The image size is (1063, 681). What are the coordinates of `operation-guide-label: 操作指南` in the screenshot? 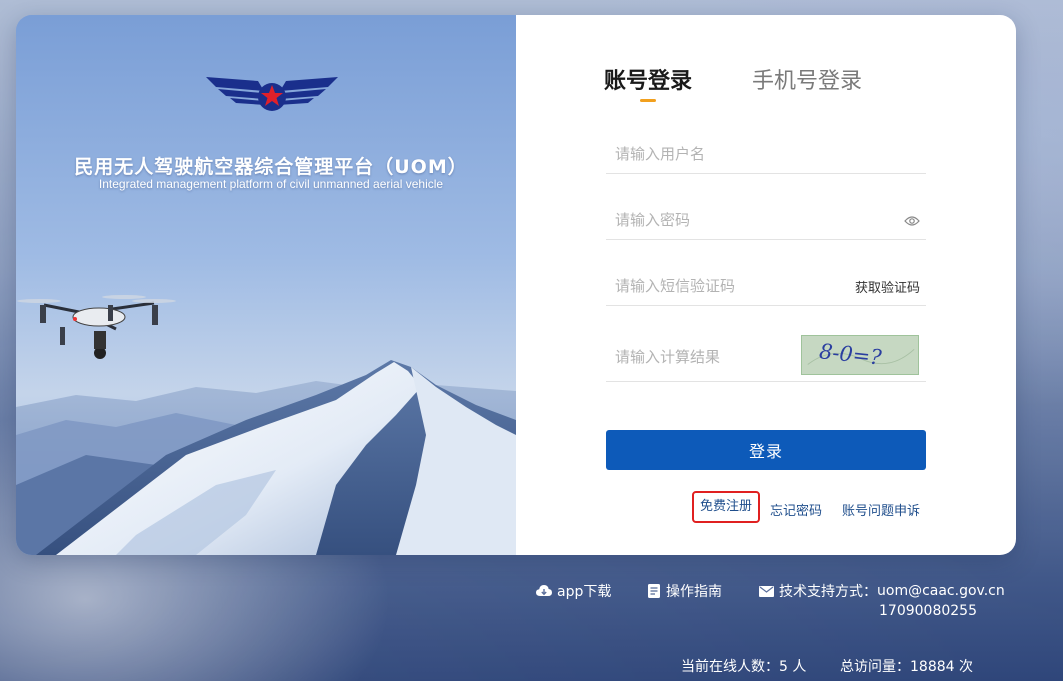 It's located at (694, 592).